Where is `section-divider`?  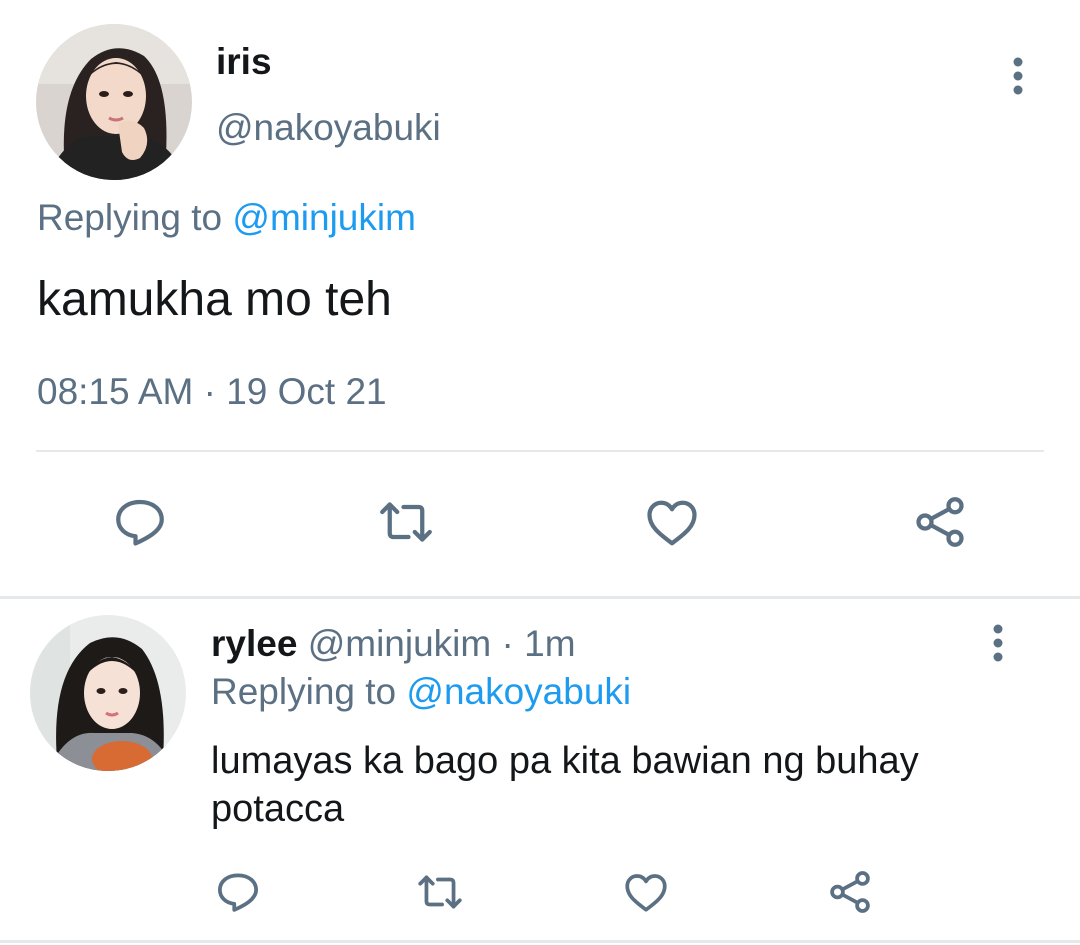 section-divider is located at coordinates (540, 597).